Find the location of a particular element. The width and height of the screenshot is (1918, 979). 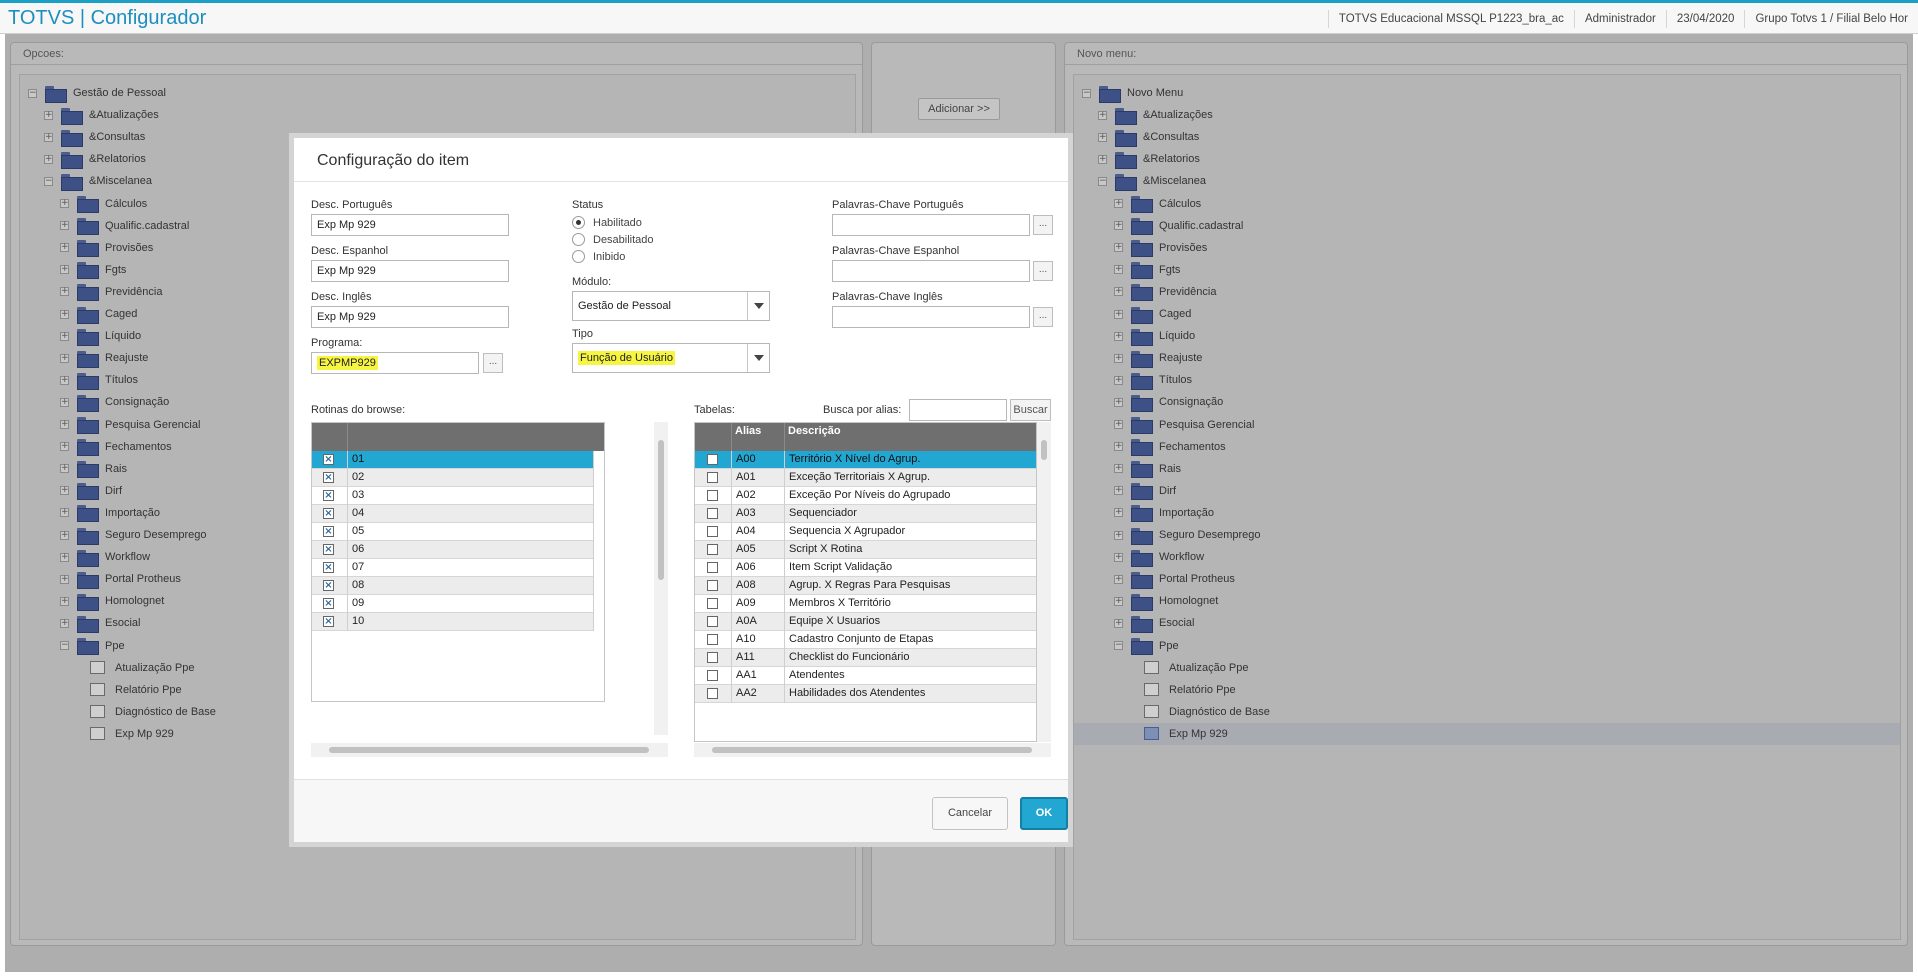

tabelas-row: A06 Item Script Validação is located at coordinates (865, 568).